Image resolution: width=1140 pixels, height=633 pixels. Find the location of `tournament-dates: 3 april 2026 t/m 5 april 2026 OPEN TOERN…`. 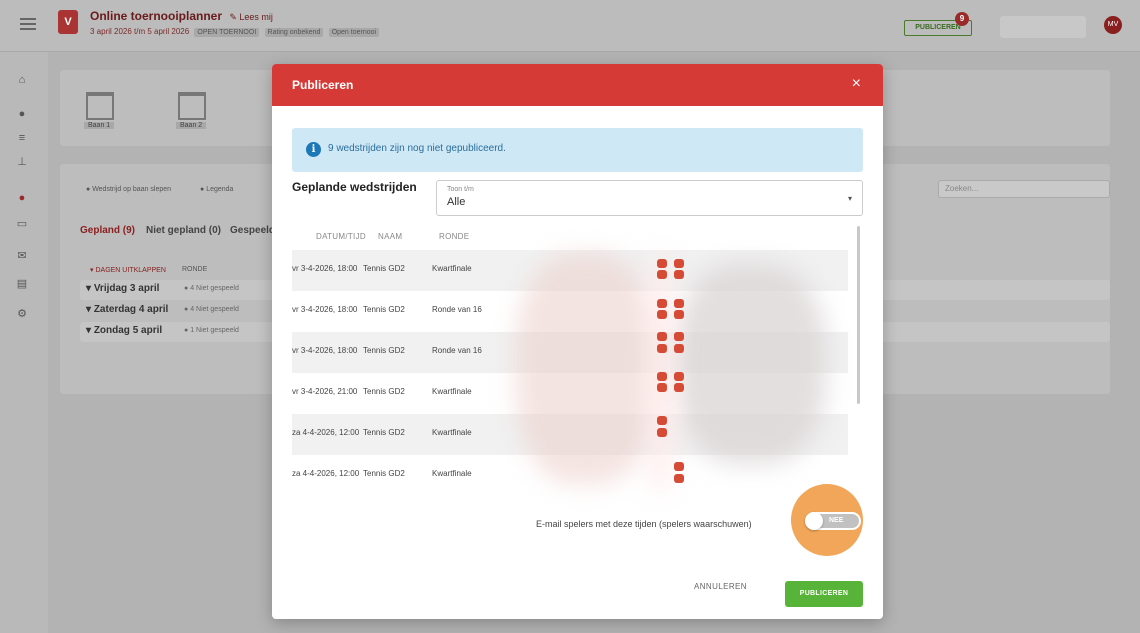

tournament-dates: 3 april 2026 t/m 5 april 2026 OPEN TOERN… is located at coordinates (235, 32).